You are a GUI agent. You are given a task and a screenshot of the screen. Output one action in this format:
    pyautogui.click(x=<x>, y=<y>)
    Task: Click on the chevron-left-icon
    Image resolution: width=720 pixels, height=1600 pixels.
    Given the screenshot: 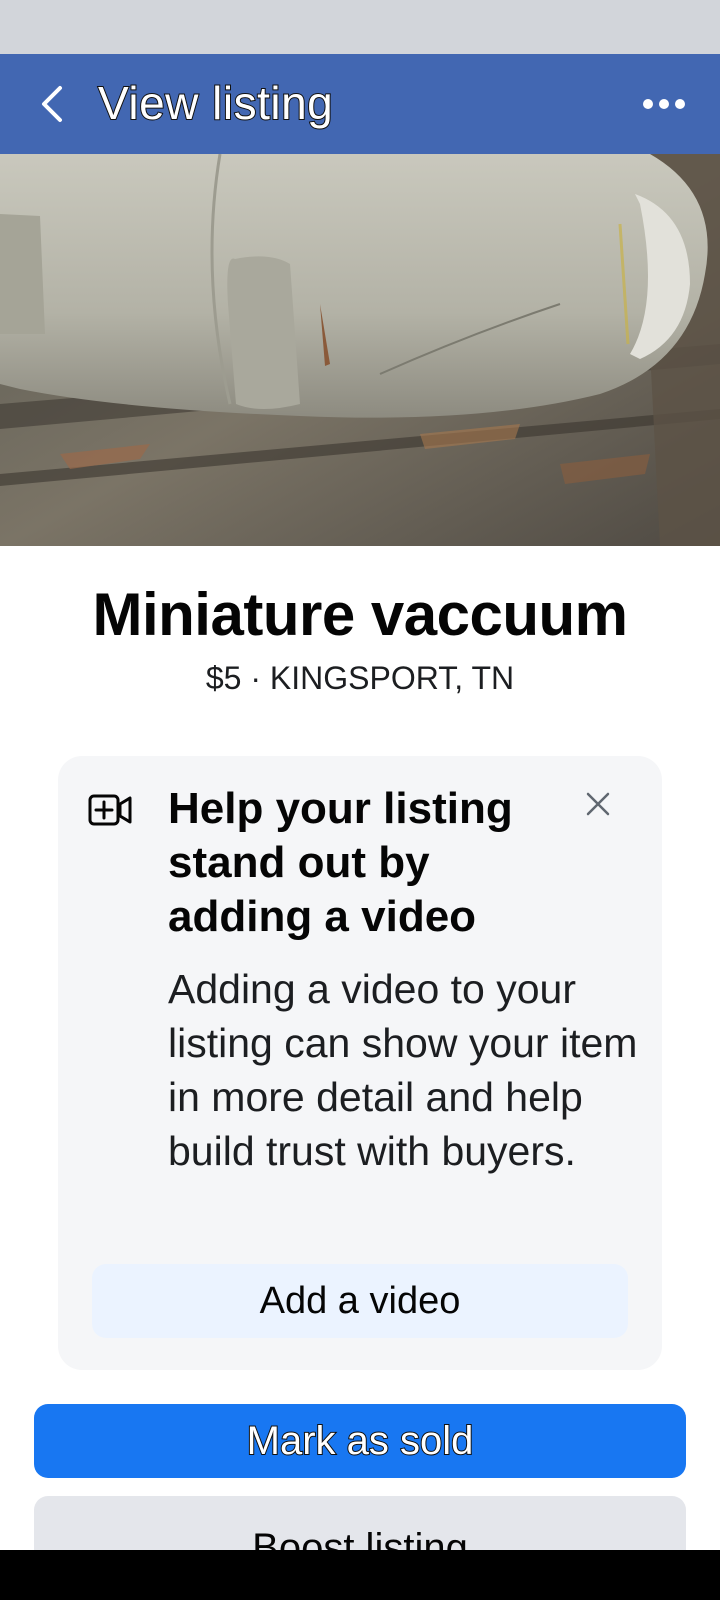 What is the action you would take?
    pyautogui.click(x=52, y=104)
    